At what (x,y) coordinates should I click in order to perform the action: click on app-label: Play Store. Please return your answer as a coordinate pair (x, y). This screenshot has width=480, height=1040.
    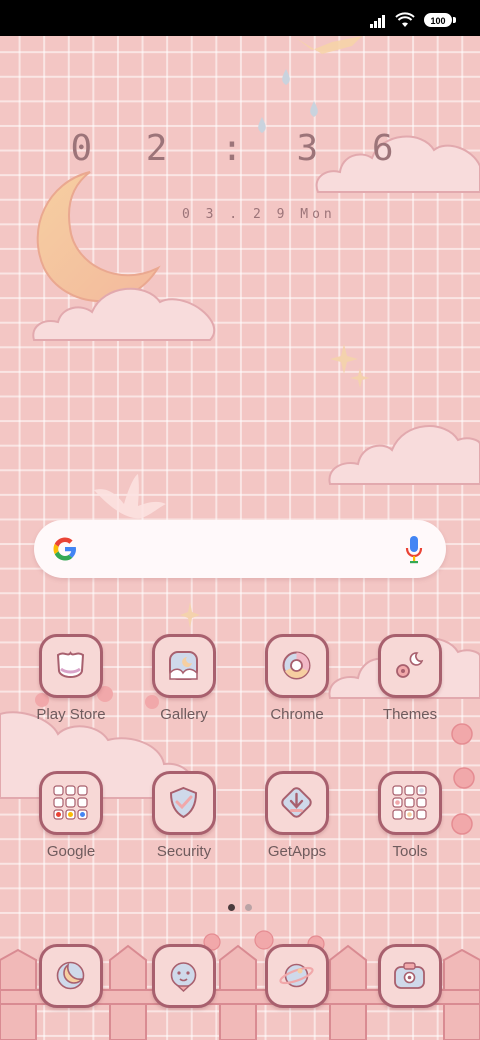
    Looking at the image, I should click on (71, 714).